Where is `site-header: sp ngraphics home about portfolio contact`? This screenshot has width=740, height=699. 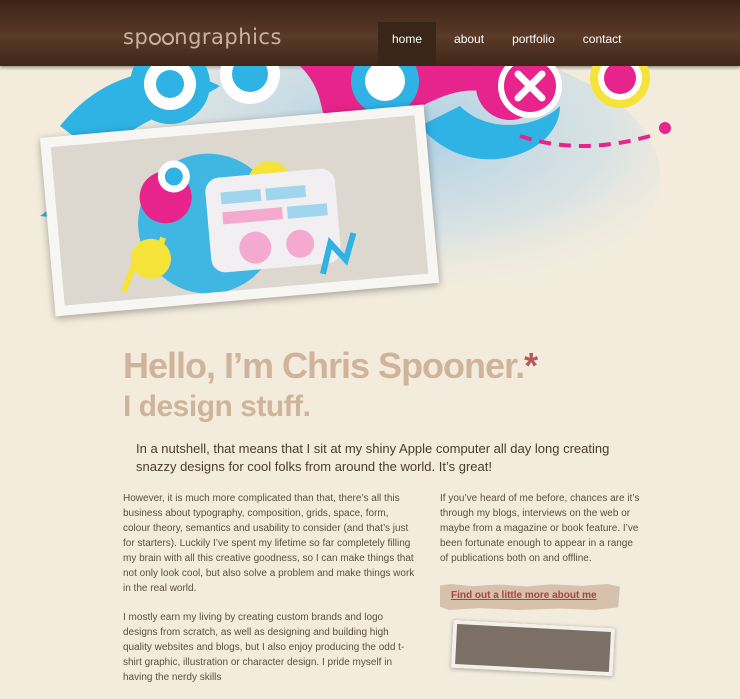
site-header: sp ngraphics home about portfolio contact is located at coordinates (370, 33).